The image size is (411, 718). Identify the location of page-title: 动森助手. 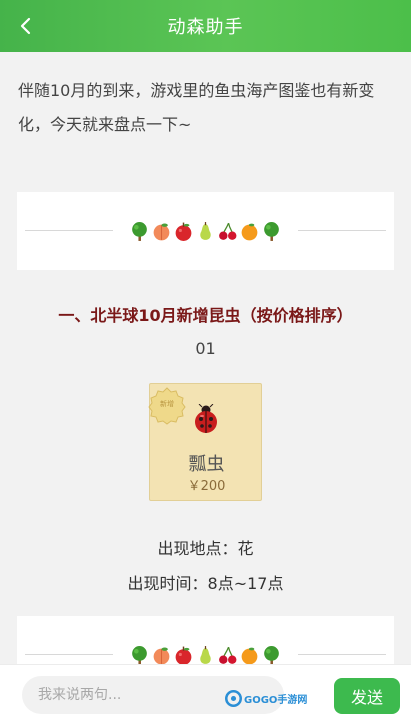
(205, 27).